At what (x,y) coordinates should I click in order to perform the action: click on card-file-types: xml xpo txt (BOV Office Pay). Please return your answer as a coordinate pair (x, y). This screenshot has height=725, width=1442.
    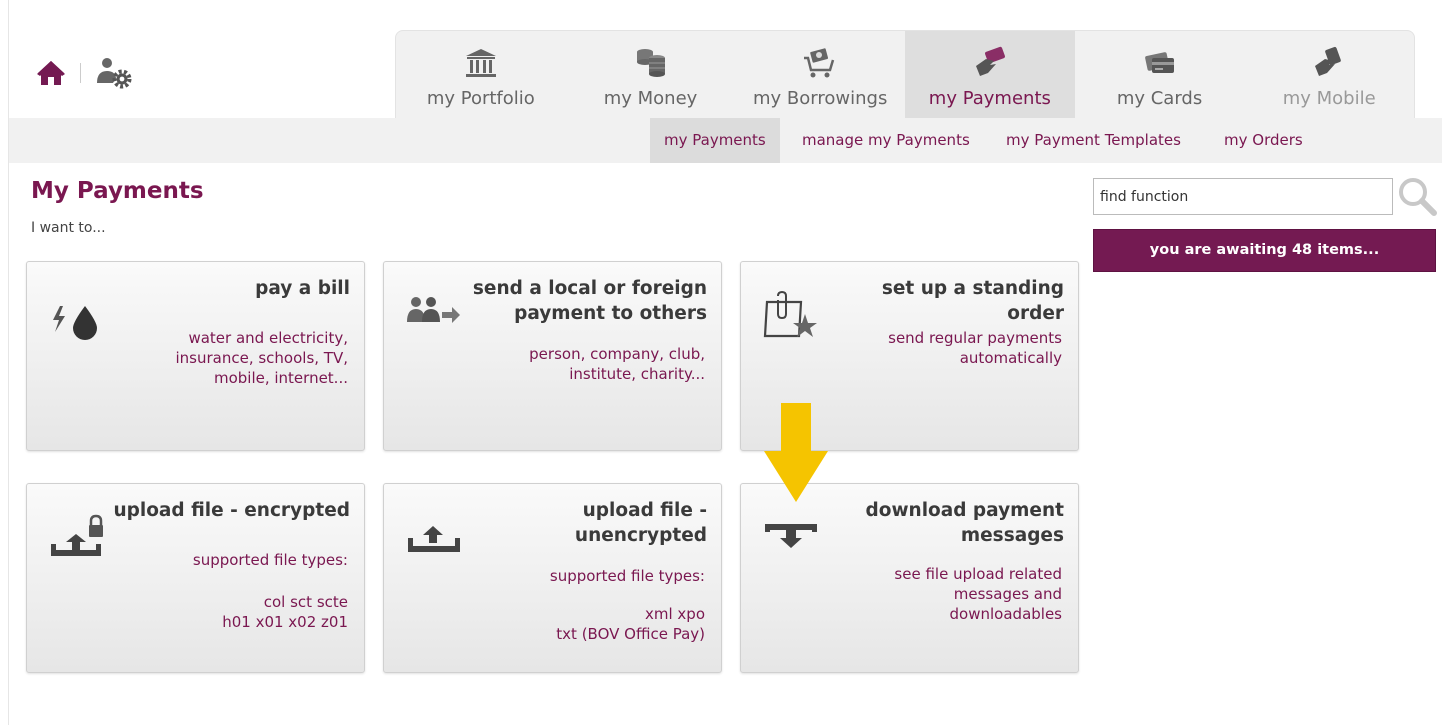
    Looking at the image, I should click on (630, 624).